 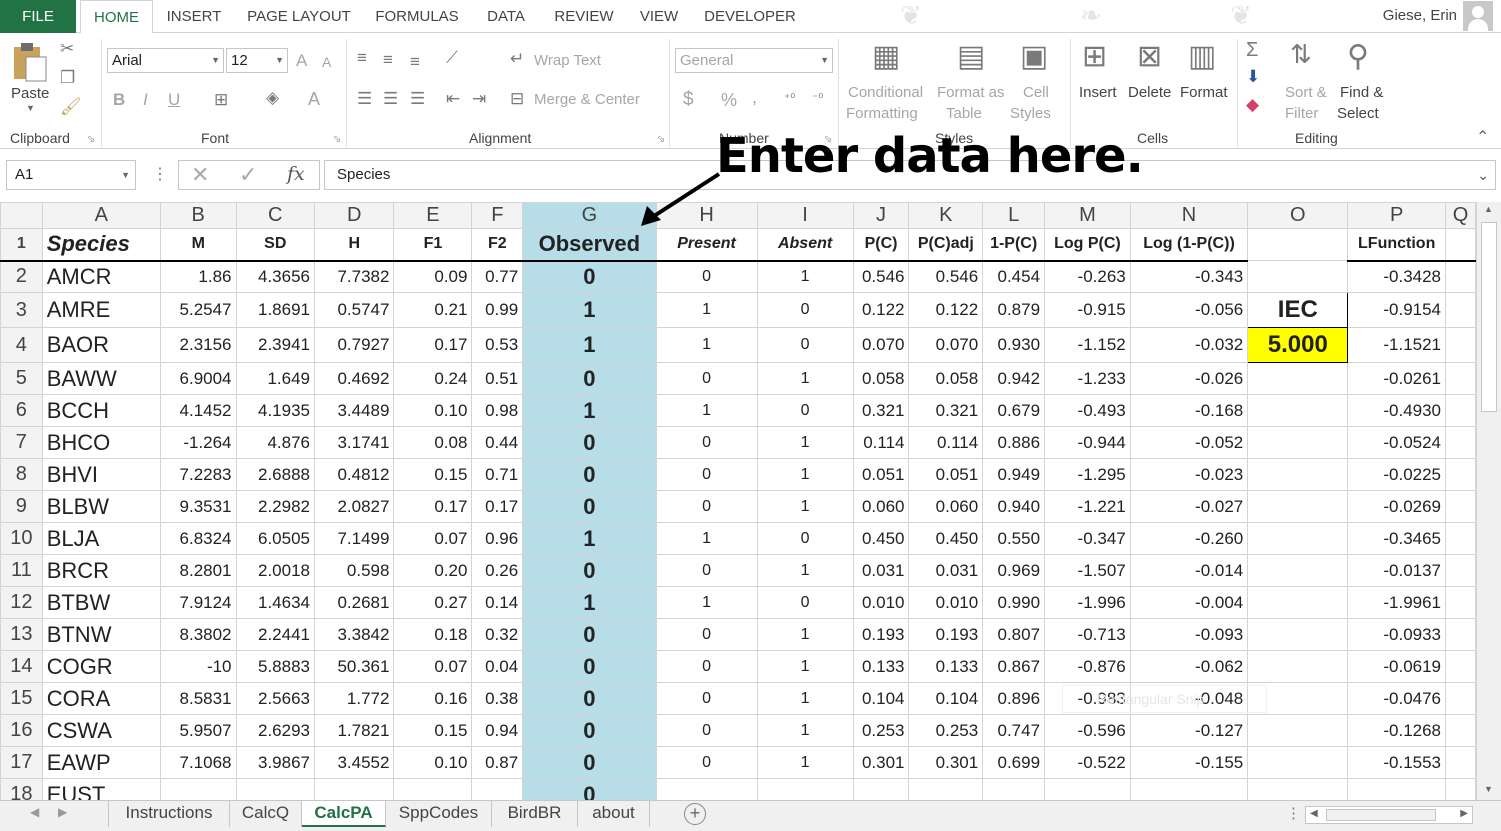 I want to click on cell: 0.070, so click(x=946, y=345).